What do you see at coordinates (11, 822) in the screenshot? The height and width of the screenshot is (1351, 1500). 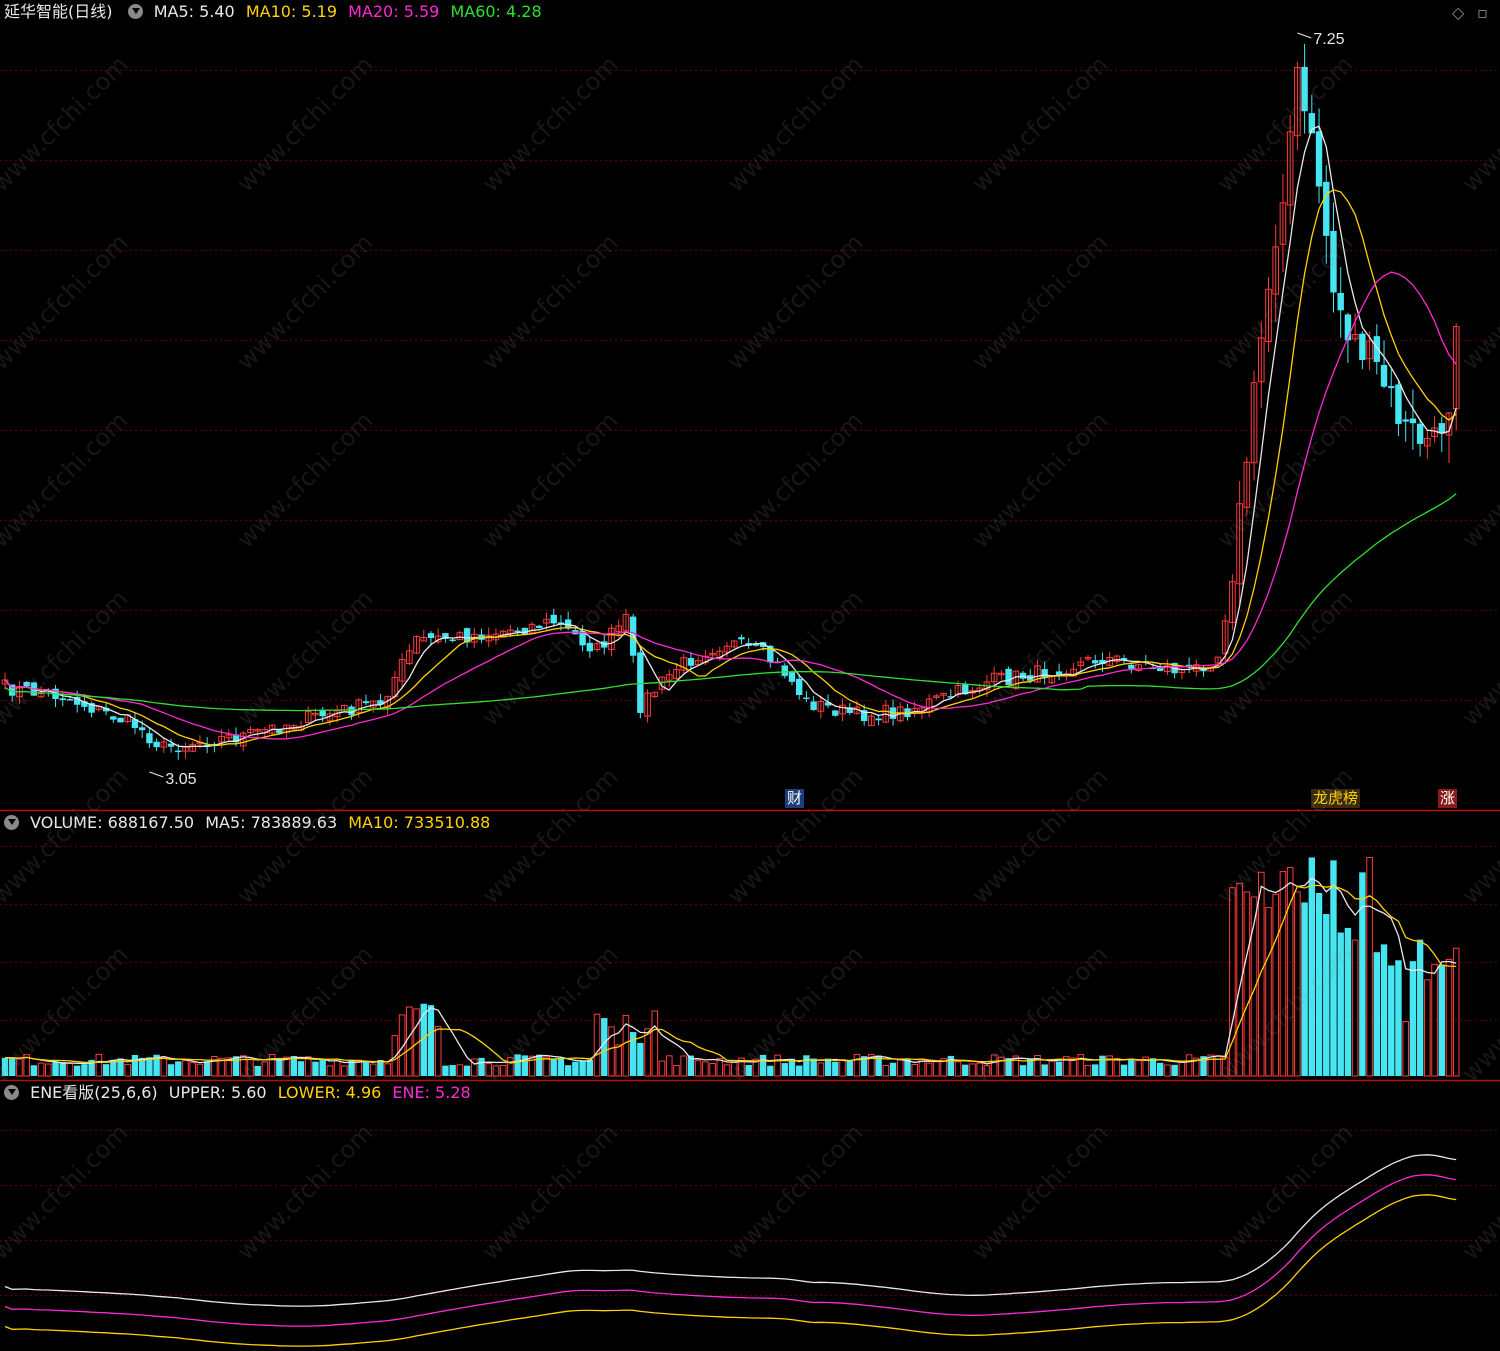 I see `volume-toggle-icon` at bounding box center [11, 822].